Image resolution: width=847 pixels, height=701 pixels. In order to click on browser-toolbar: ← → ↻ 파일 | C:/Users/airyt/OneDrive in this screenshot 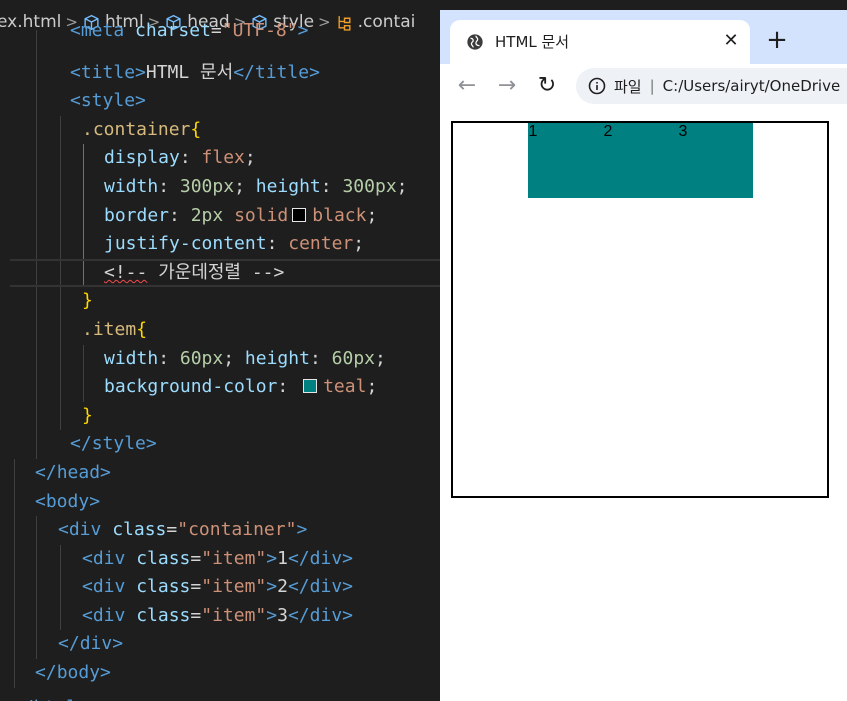, I will do `click(643, 87)`.